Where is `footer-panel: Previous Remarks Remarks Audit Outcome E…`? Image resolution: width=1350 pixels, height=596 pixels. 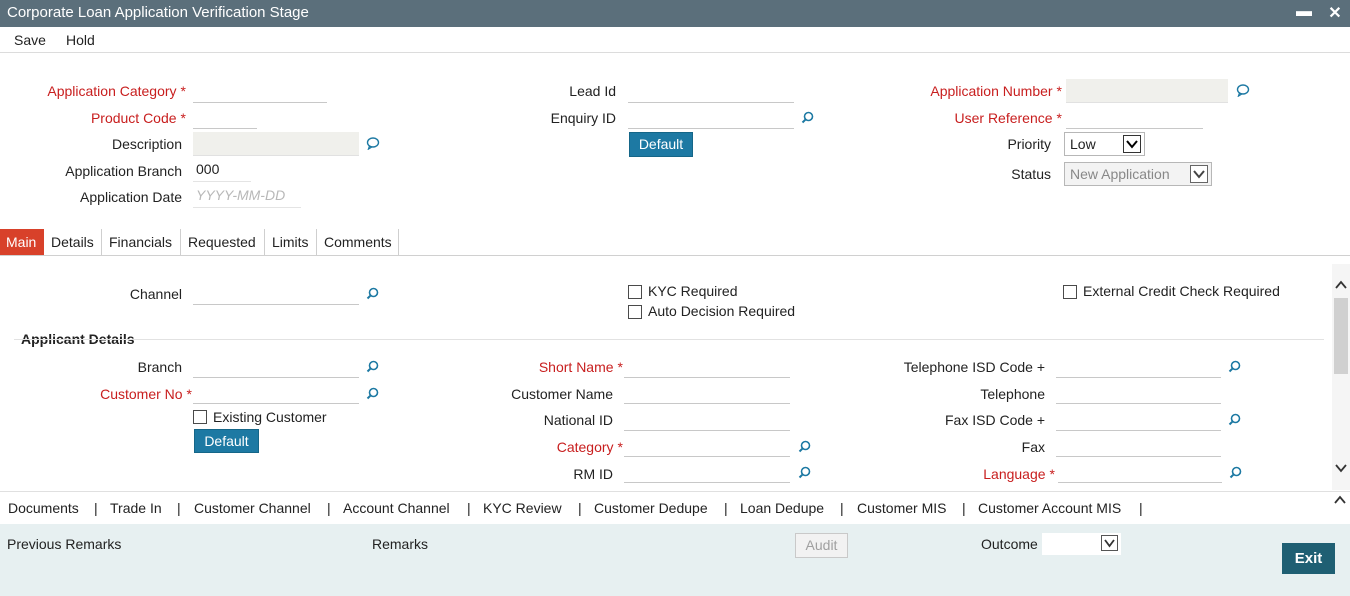
footer-panel: Previous Remarks Remarks Audit Outcome E… is located at coordinates (675, 560).